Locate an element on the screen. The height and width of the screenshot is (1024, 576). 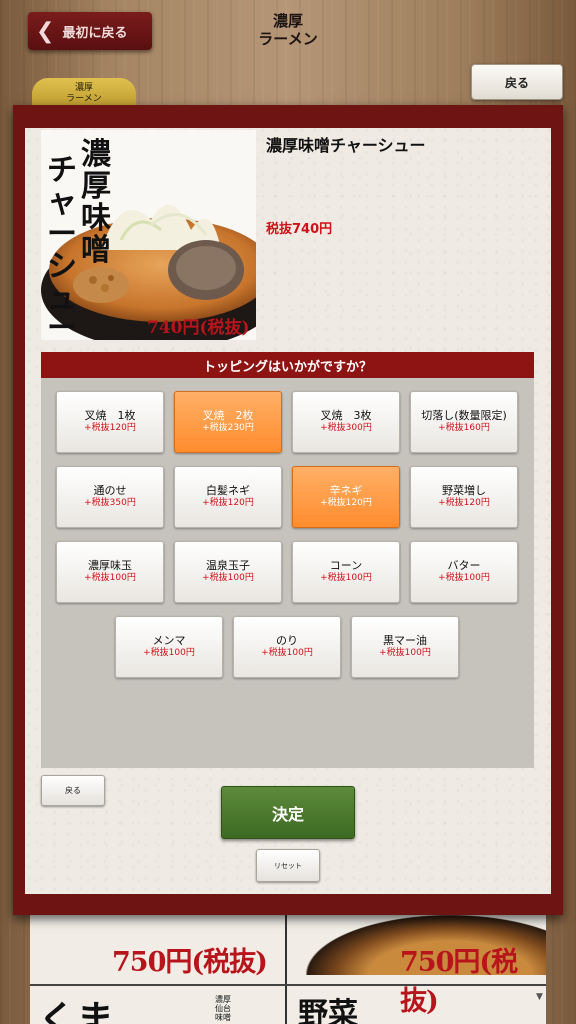
divider is located at coordinates (286, 969).